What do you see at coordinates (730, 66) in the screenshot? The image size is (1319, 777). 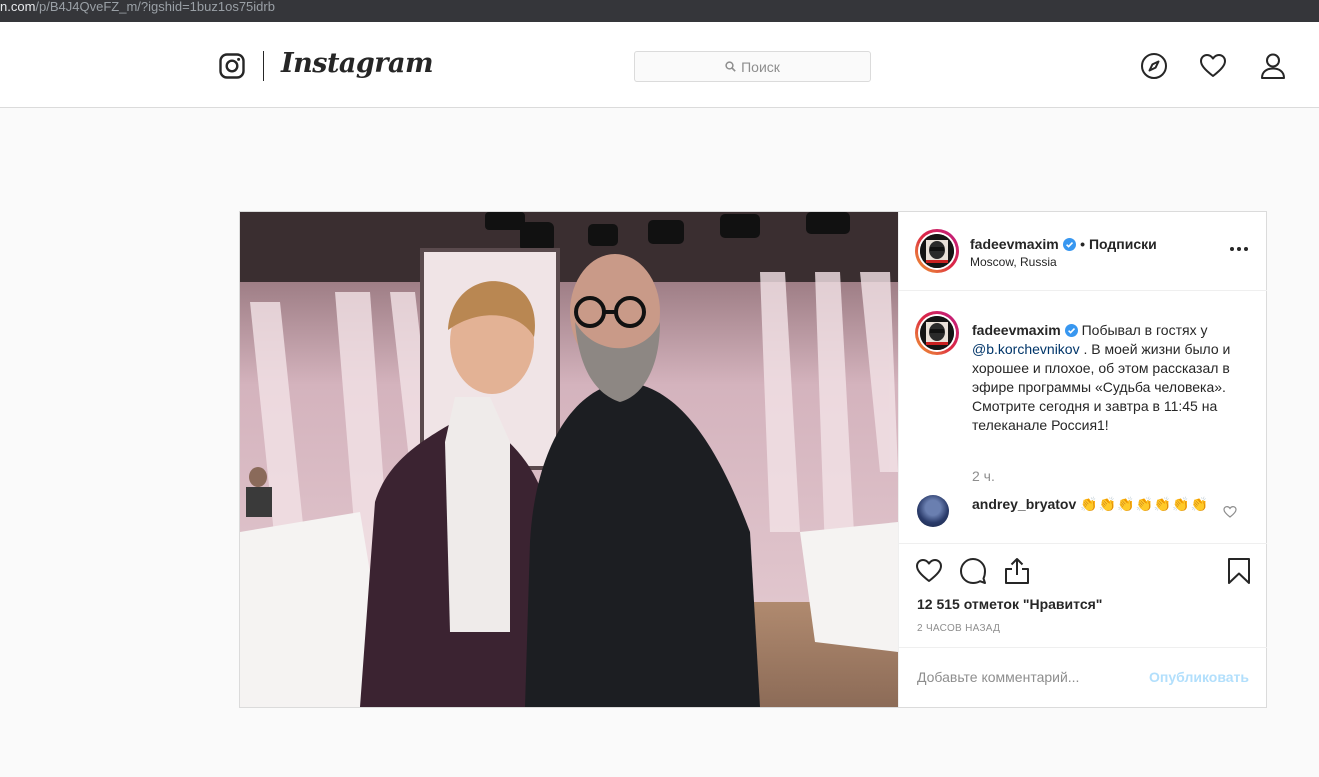 I see `search-icon` at bounding box center [730, 66].